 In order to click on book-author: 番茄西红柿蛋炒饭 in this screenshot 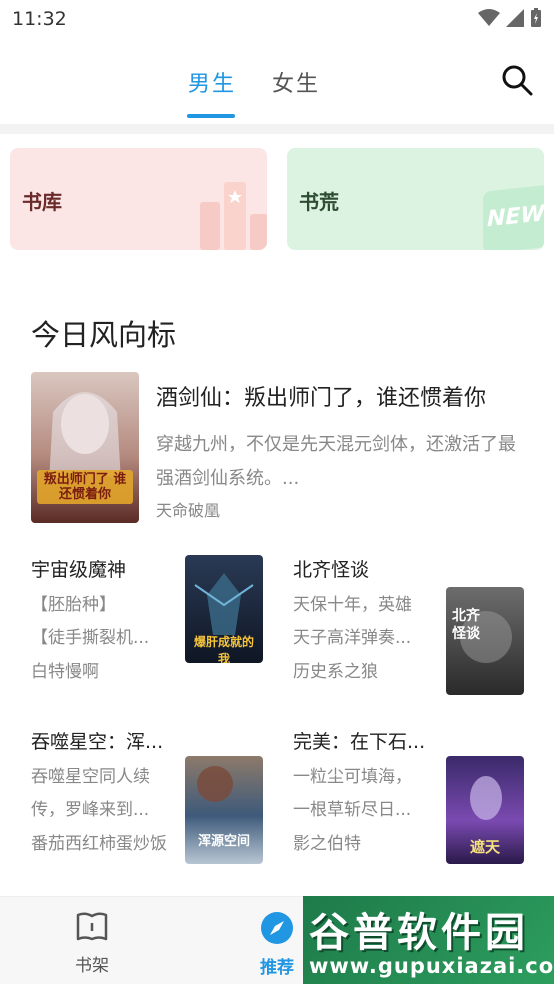, I will do `click(99, 844)`.